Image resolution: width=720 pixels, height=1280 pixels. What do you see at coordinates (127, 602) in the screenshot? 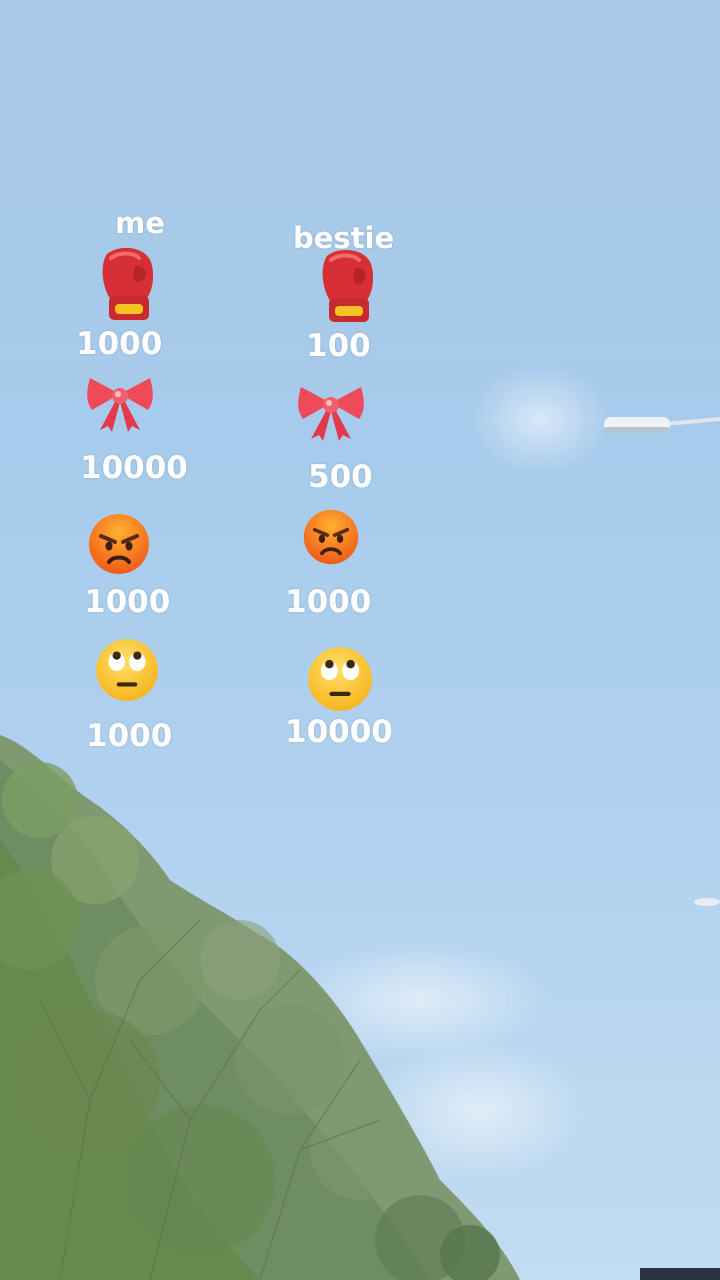
I see `value-me-angry: 1000` at bounding box center [127, 602].